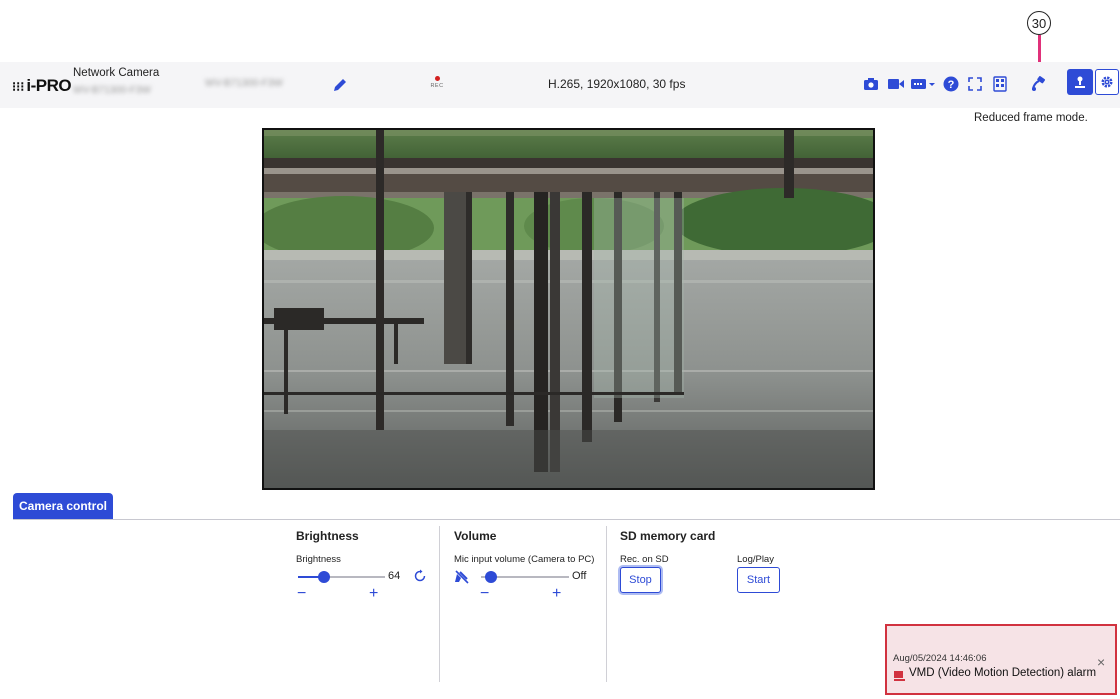 Image resolution: width=1120 pixels, height=699 pixels. Describe the element at coordinates (758, 580) in the screenshot. I see `log-play-start-button: Start` at that location.